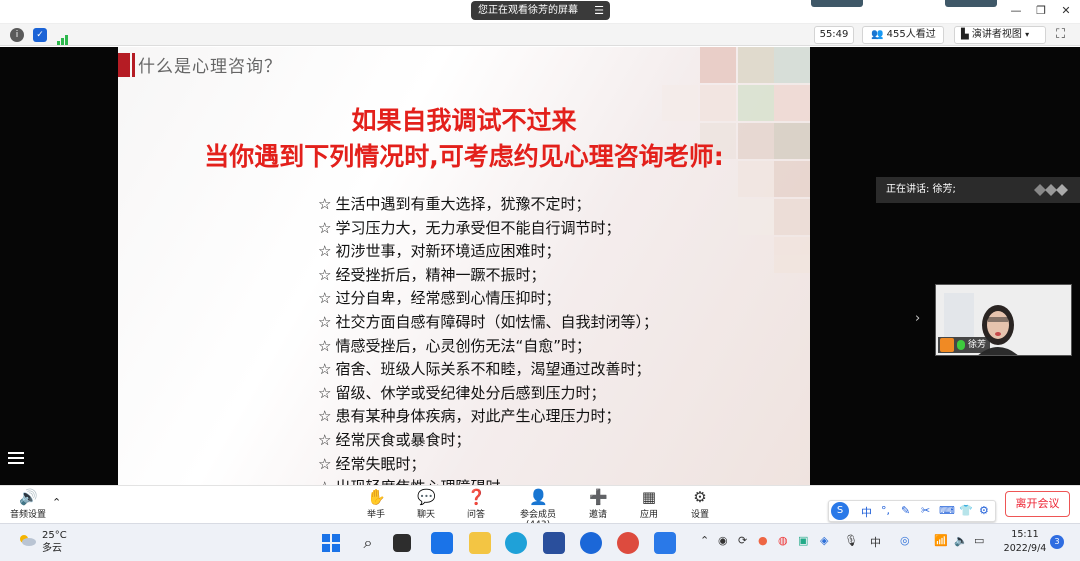 The width and height of the screenshot is (1080, 561). I want to click on screen-share-indicator: 您正在观看徐芳的屏幕 ☰, so click(540, 10).